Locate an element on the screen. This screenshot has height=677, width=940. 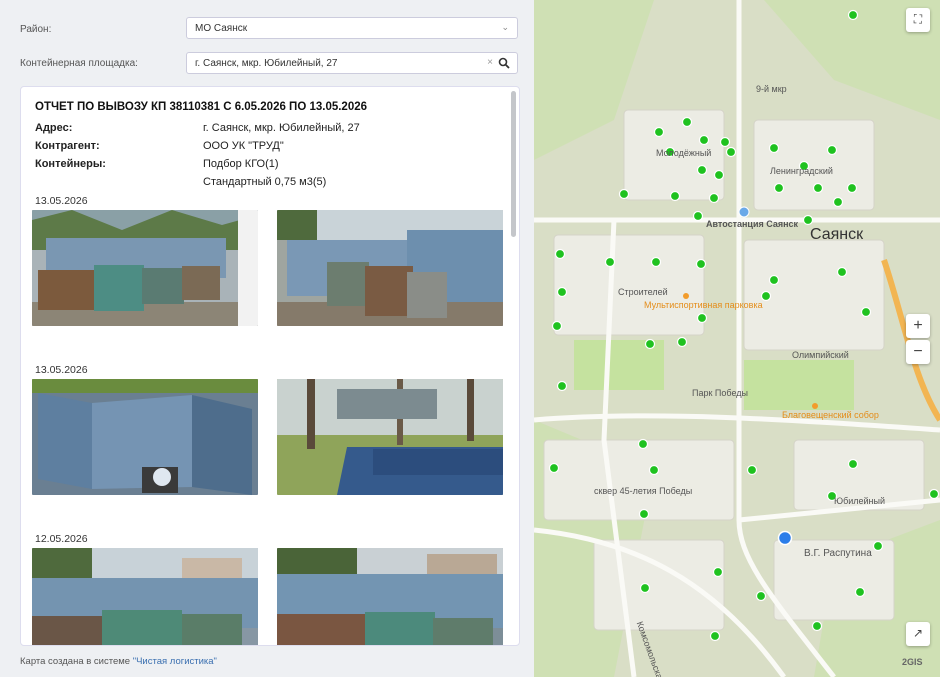
site-value: г. Саянск, мкр. Юбилейный, 27 is located at coordinates (266, 63).